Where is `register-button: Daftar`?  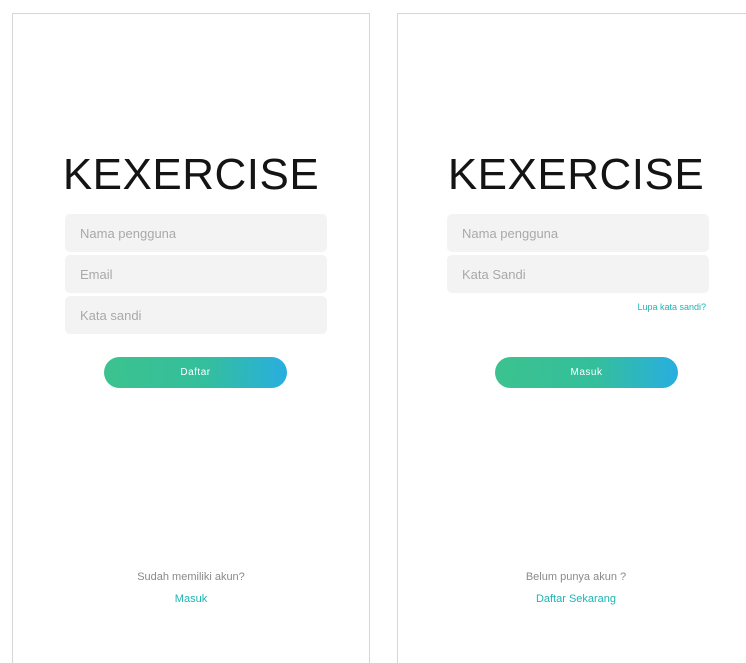
register-button: Daftar is located at coordinates (195, 372).